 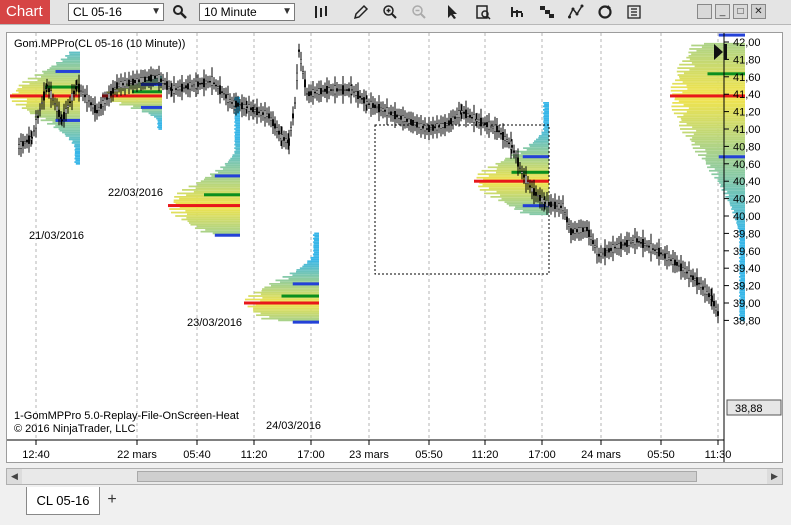 I want to click on strategies-icon, so click(x=547, y=12).